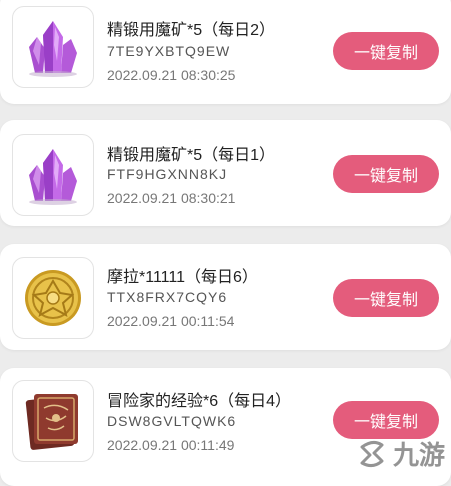 Image resolution: width=451 pixels, height=486 pixels. I want to click on watermark-text: 九游, so click(418, 456).